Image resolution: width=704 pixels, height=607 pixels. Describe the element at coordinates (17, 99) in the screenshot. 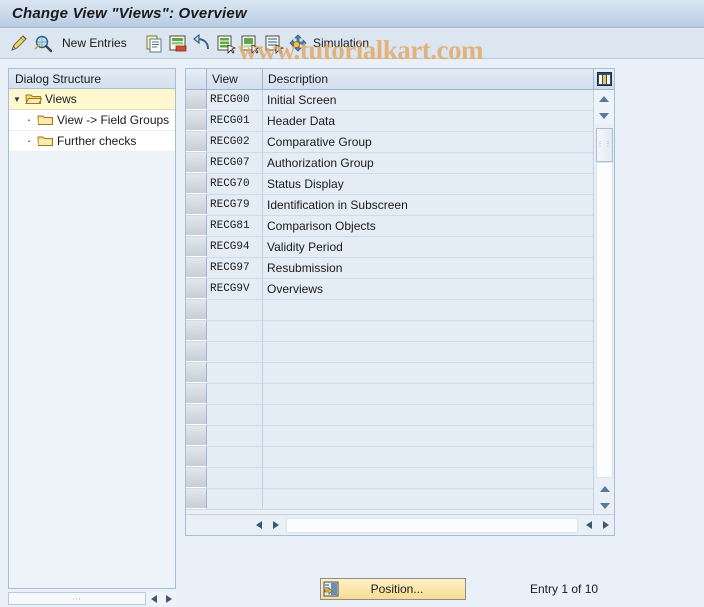

I see `expand-triangle-icon: ▼` at that location.